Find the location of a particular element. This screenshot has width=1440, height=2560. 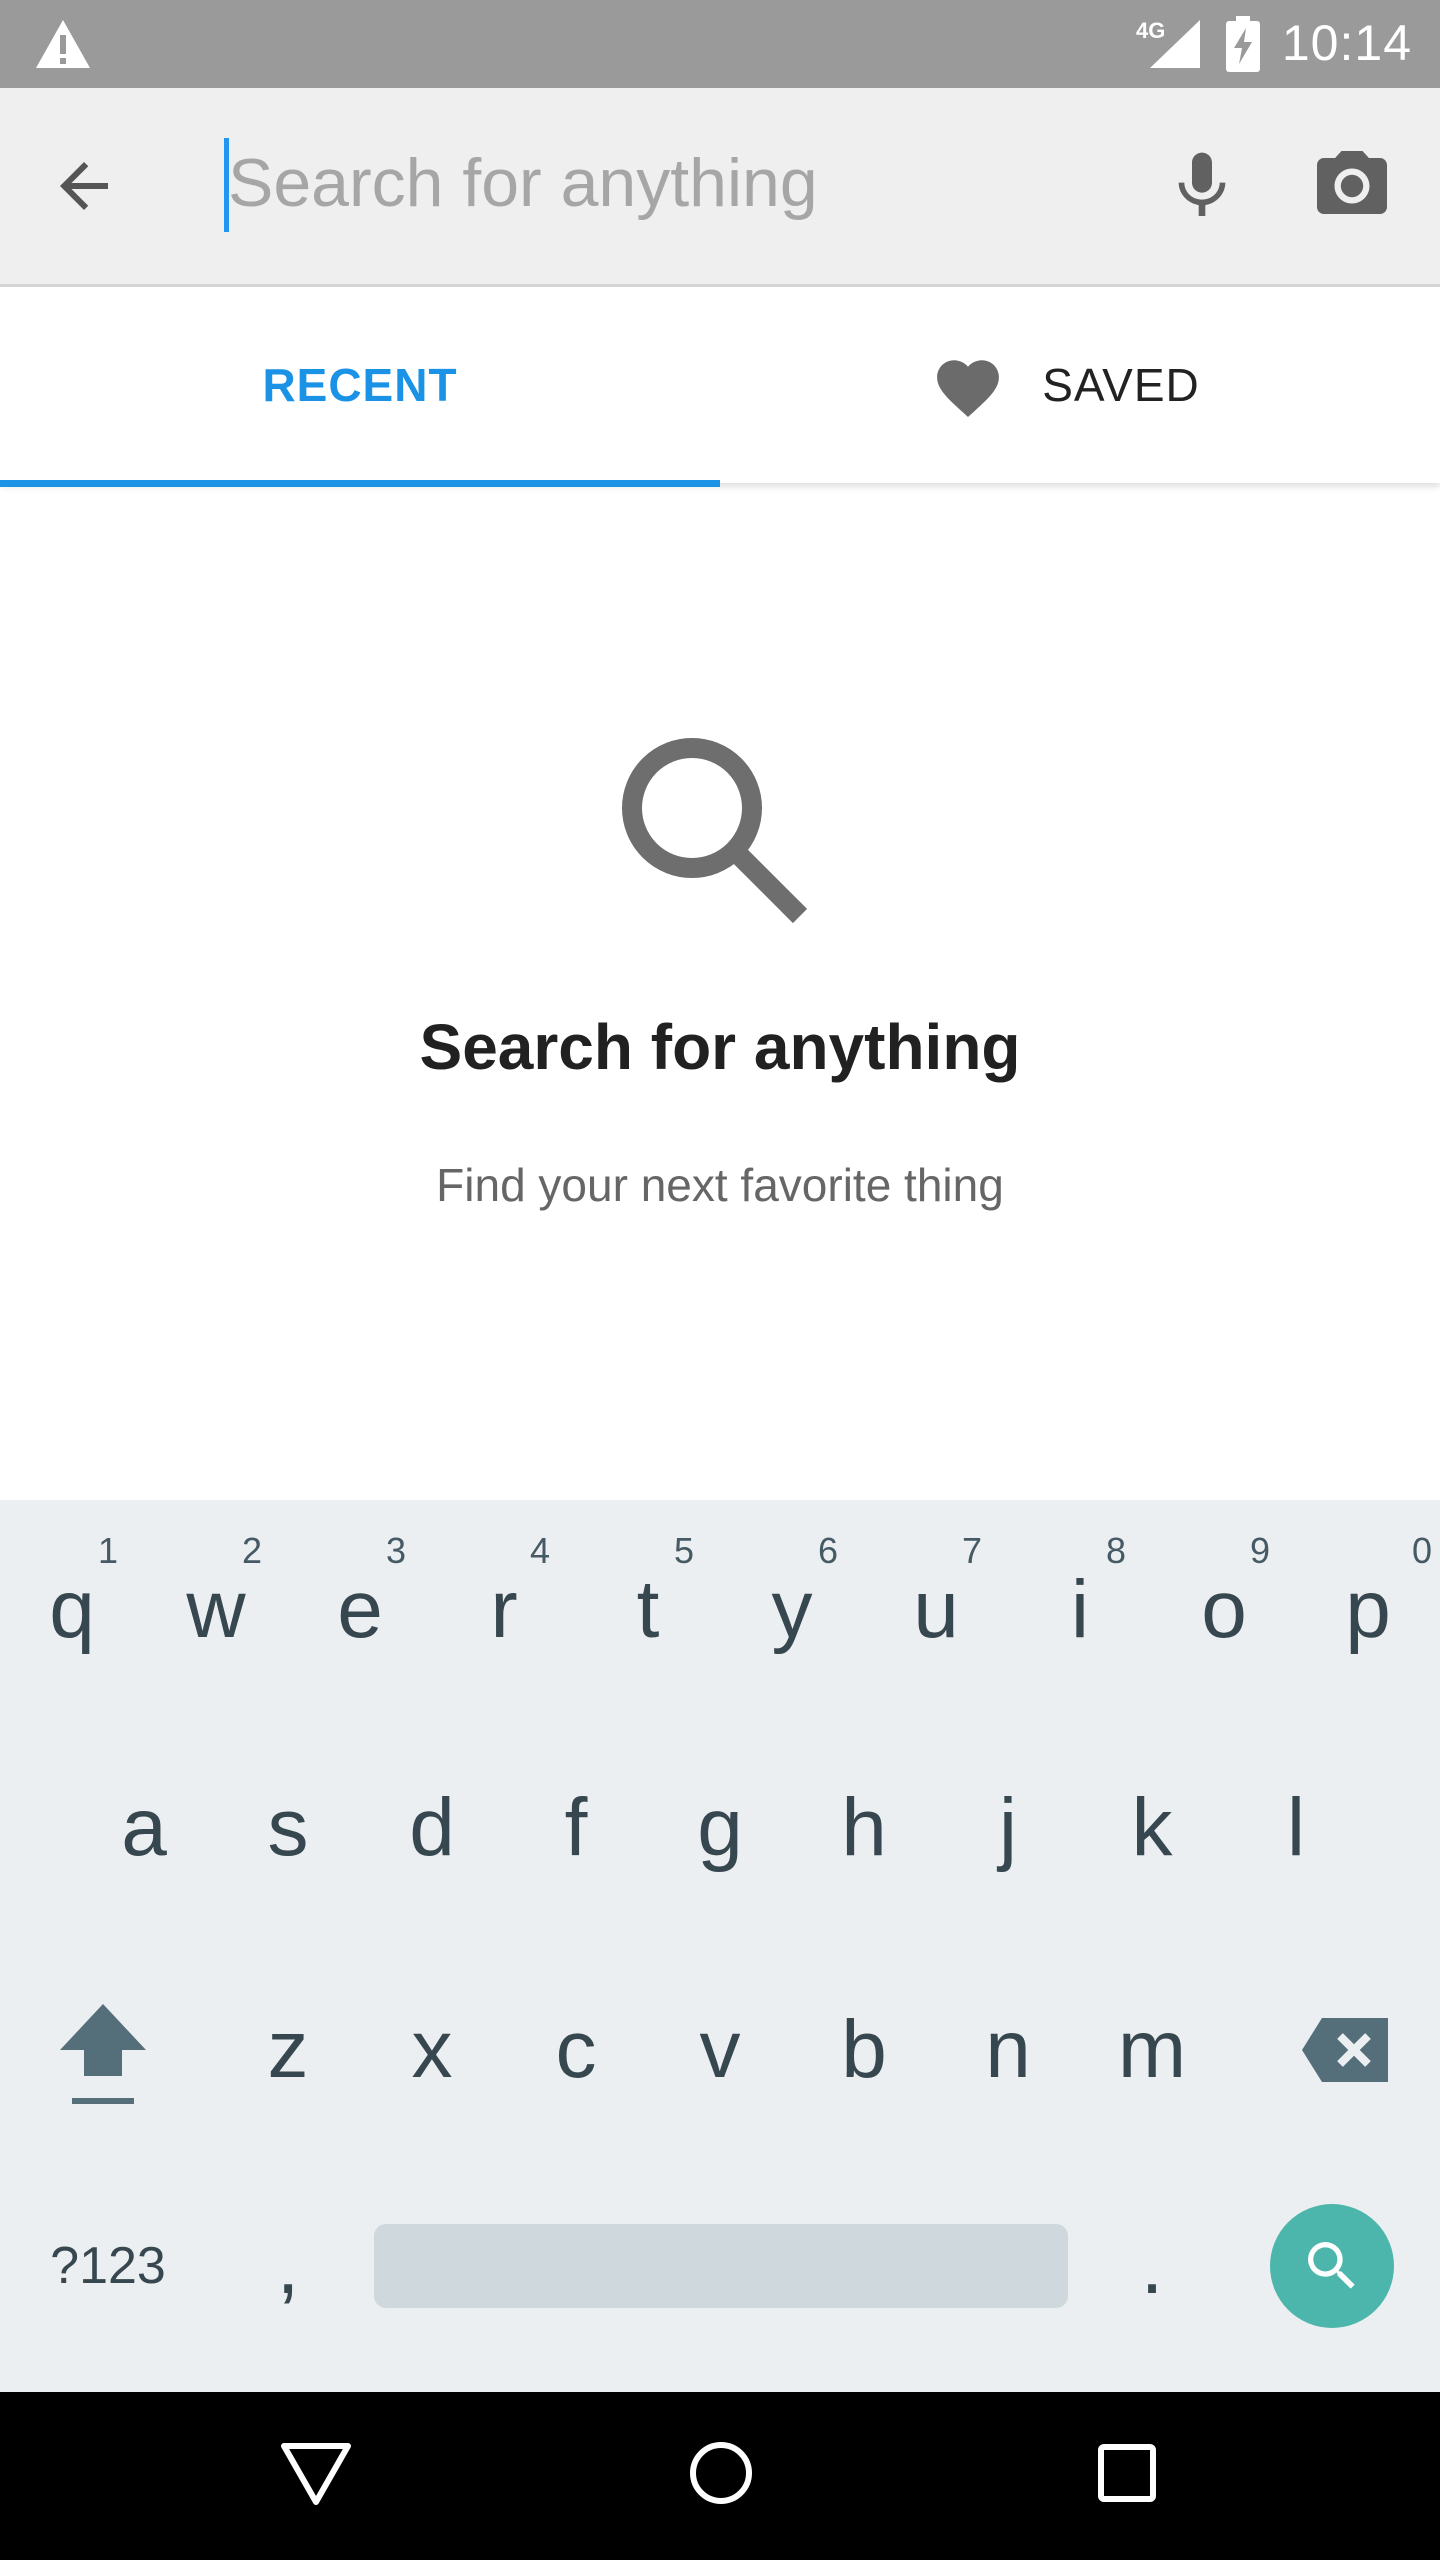

key-l: l is located at coordinates (1296, 1828).